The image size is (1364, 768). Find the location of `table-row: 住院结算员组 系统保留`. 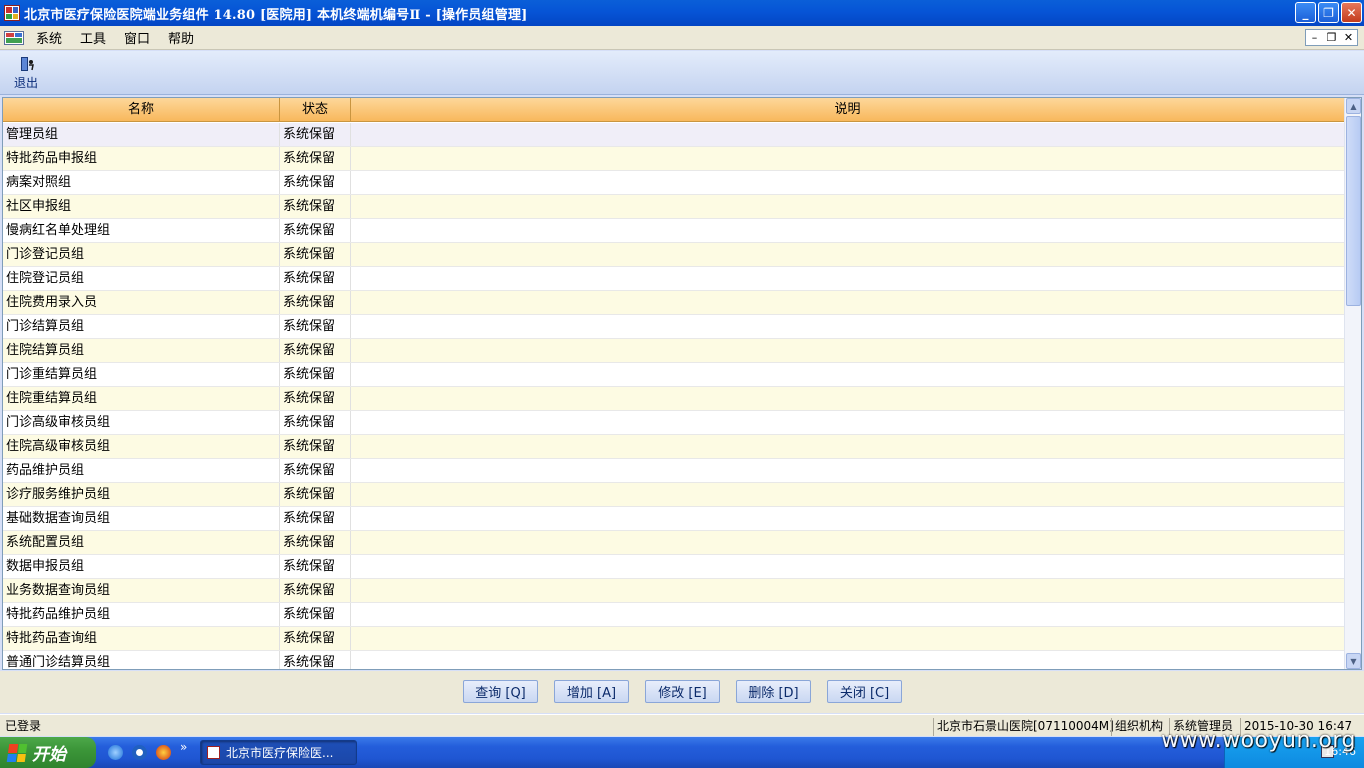

table-row: 住院结算员组 系统保留 is located at coordinates (674, 351).